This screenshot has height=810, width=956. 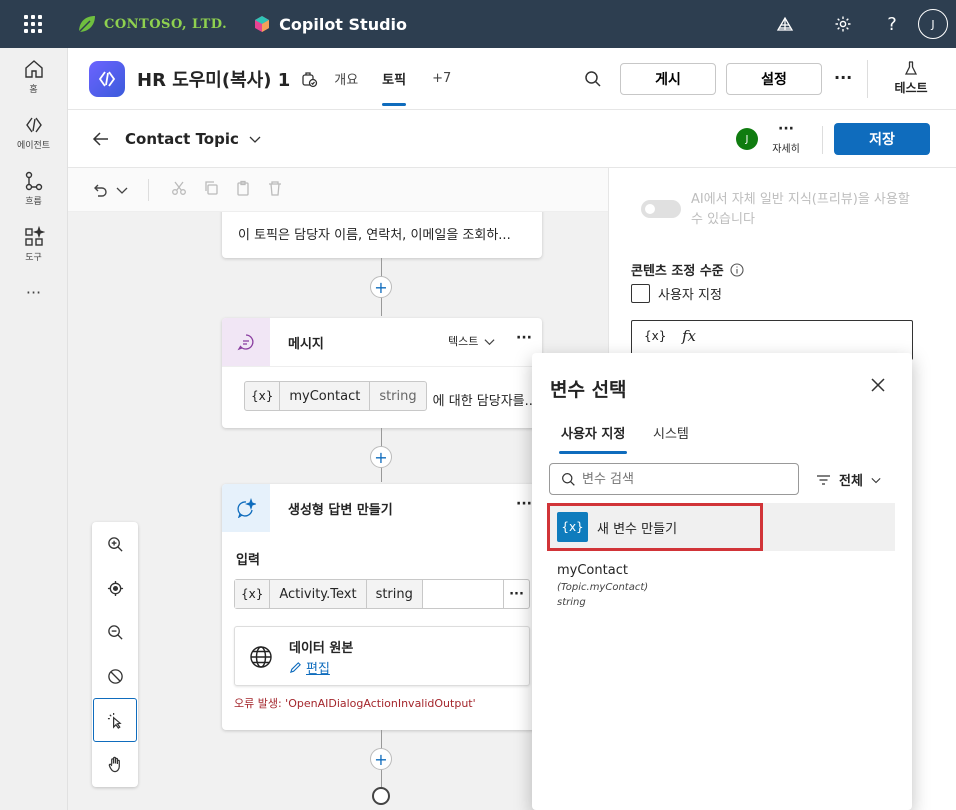 I want to click on editor-avatar: J, so click(x=747, y=139).